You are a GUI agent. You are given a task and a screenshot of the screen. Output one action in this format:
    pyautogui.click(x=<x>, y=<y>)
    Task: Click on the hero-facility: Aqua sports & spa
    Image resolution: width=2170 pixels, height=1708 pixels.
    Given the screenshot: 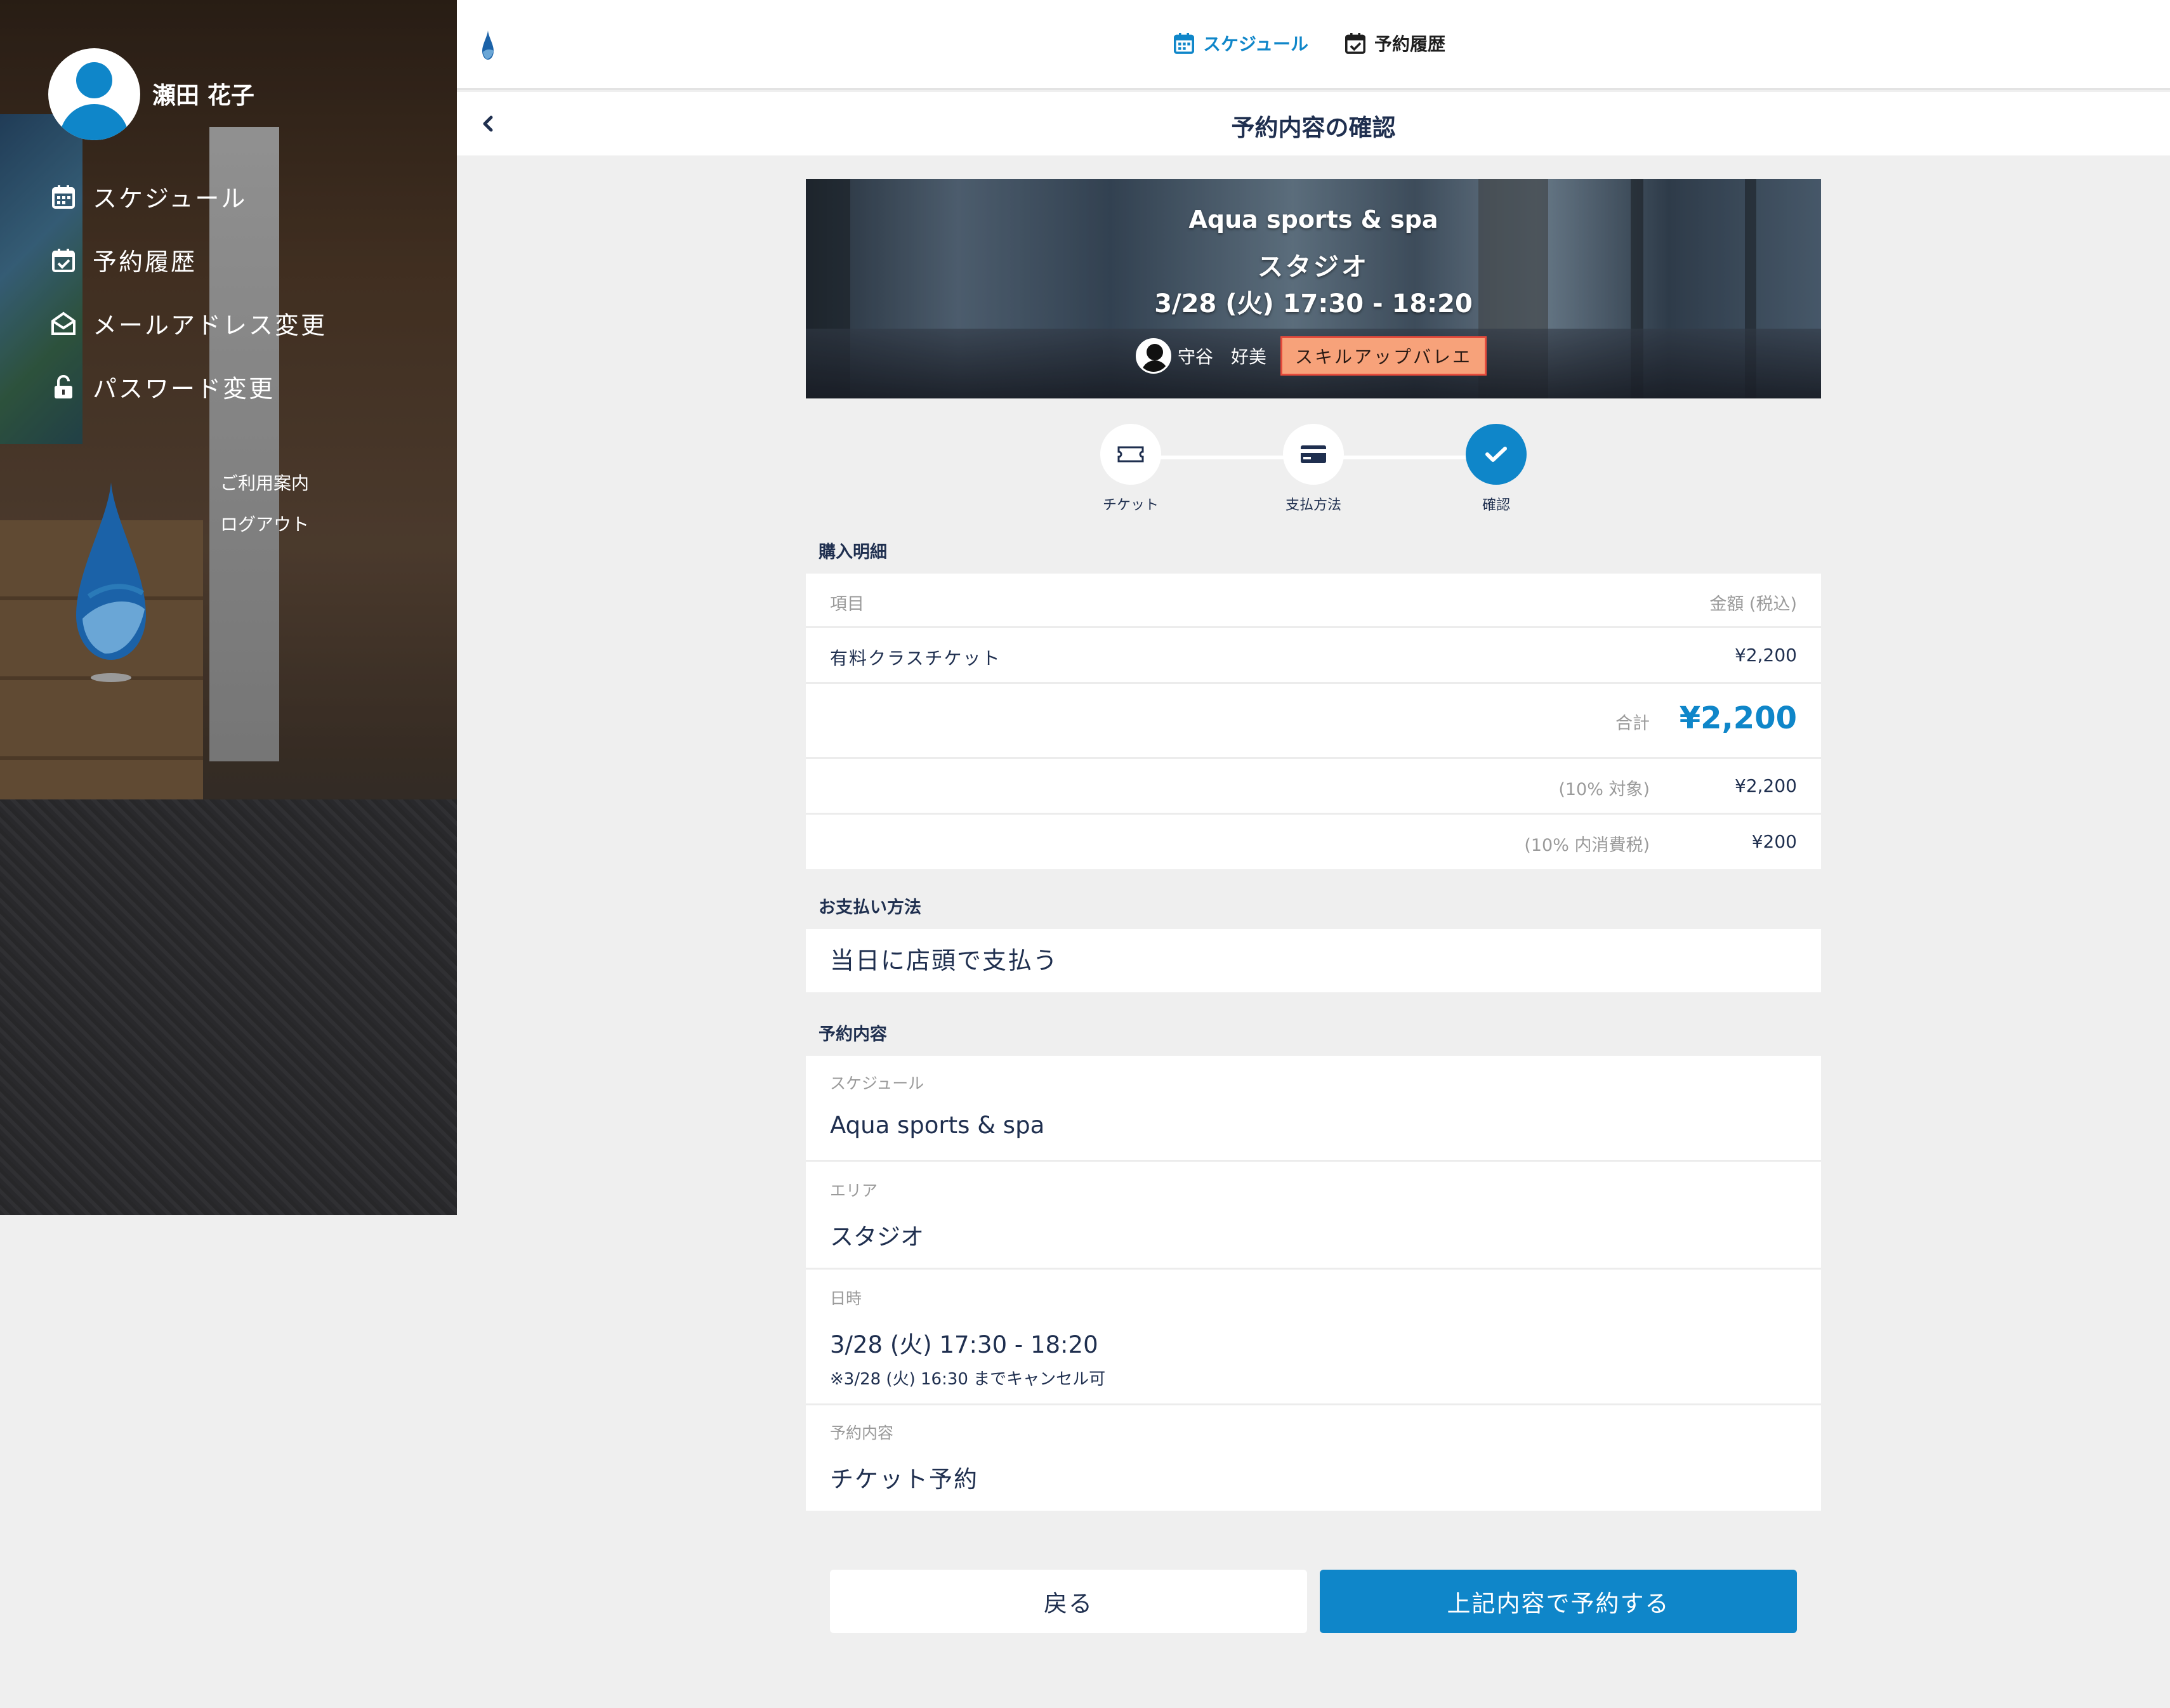 What is the action you would take?
    pyautogui.click(x=1313, y=219)
    